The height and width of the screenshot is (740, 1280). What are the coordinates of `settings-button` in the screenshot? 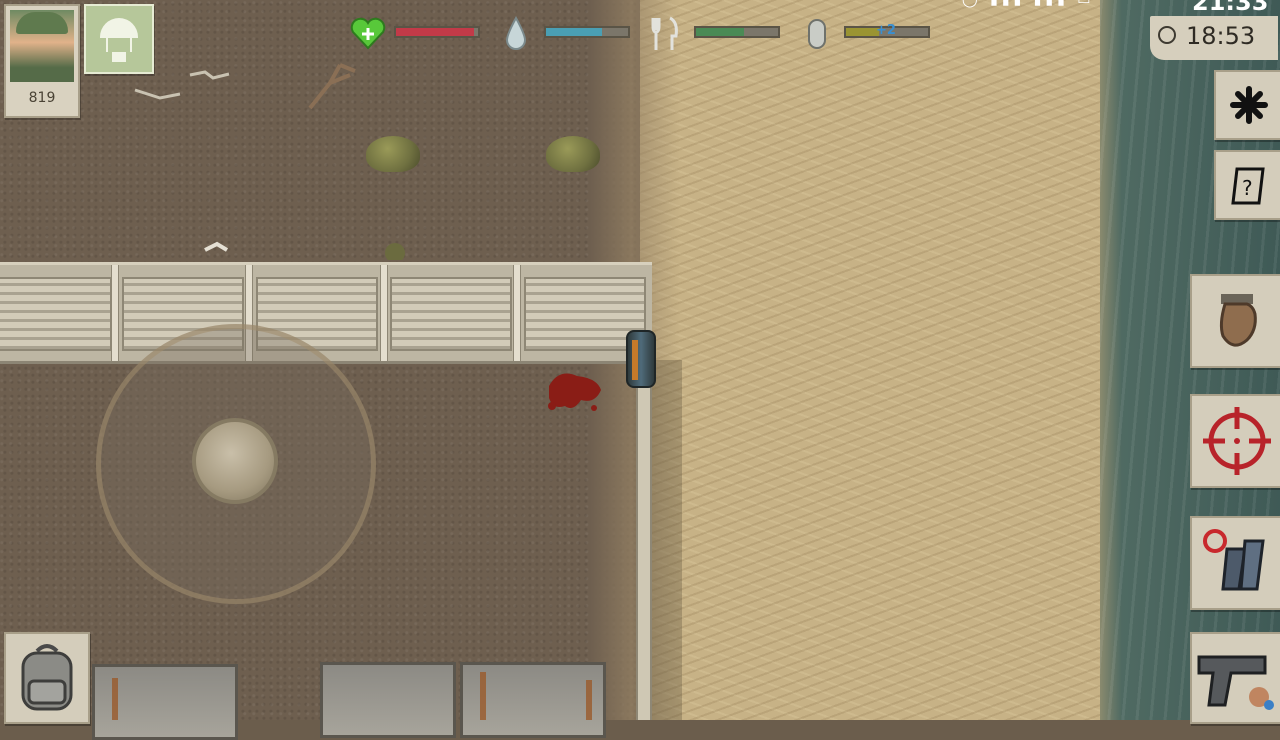 It's located at (1247, 105).